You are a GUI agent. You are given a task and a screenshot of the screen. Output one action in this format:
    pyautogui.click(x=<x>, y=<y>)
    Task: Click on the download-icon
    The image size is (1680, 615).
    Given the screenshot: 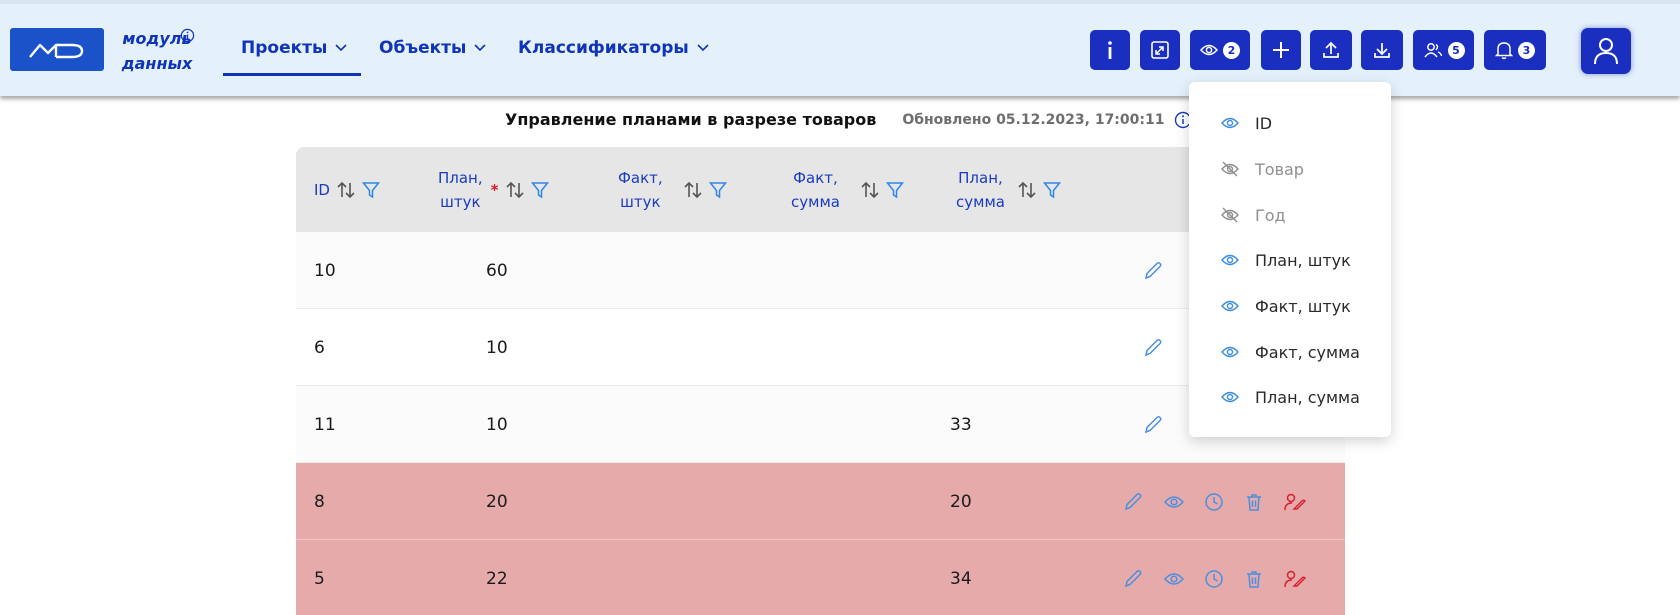 What is the action you would take?
    pyautogui.click(x=1382, y=50)
    